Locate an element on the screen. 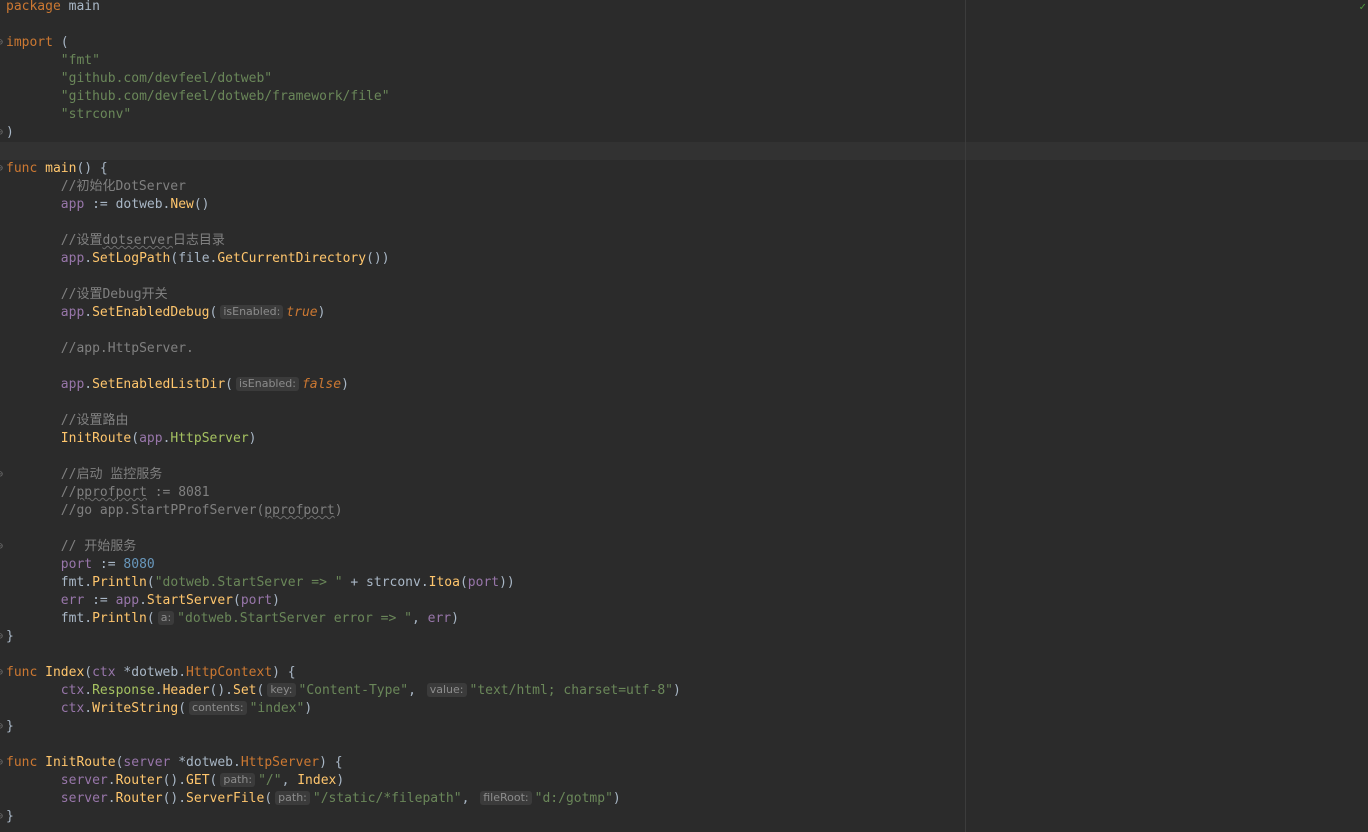 This screenshot has height=832, width=1368. code-token: HttpServer is located at coordinates (280, 762).